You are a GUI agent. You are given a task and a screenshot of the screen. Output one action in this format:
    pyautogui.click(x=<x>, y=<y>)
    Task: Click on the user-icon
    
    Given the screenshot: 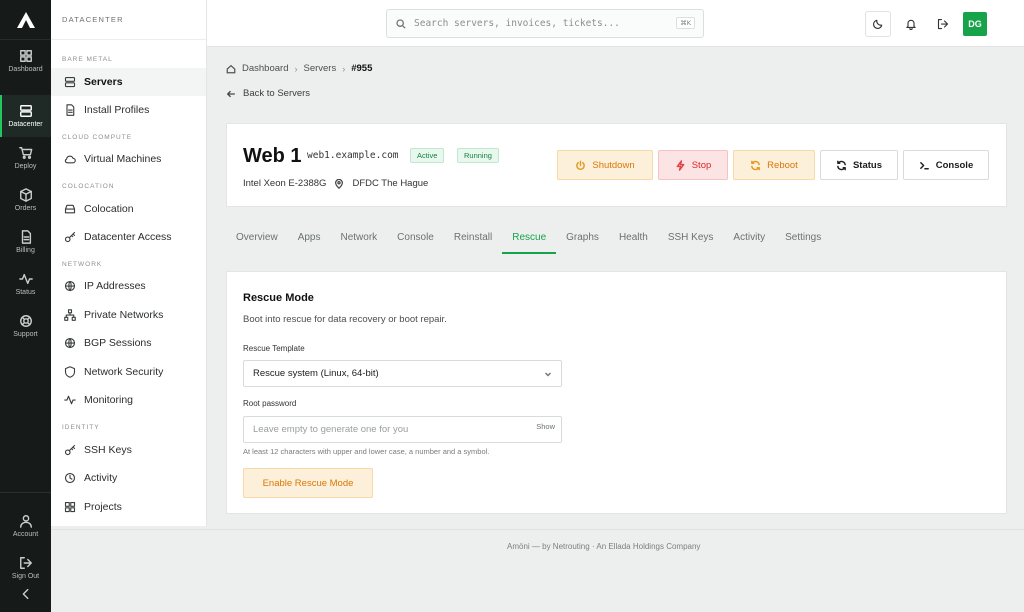 What is the action you would take?
    pyautogui.click(x=25, y=521)
    